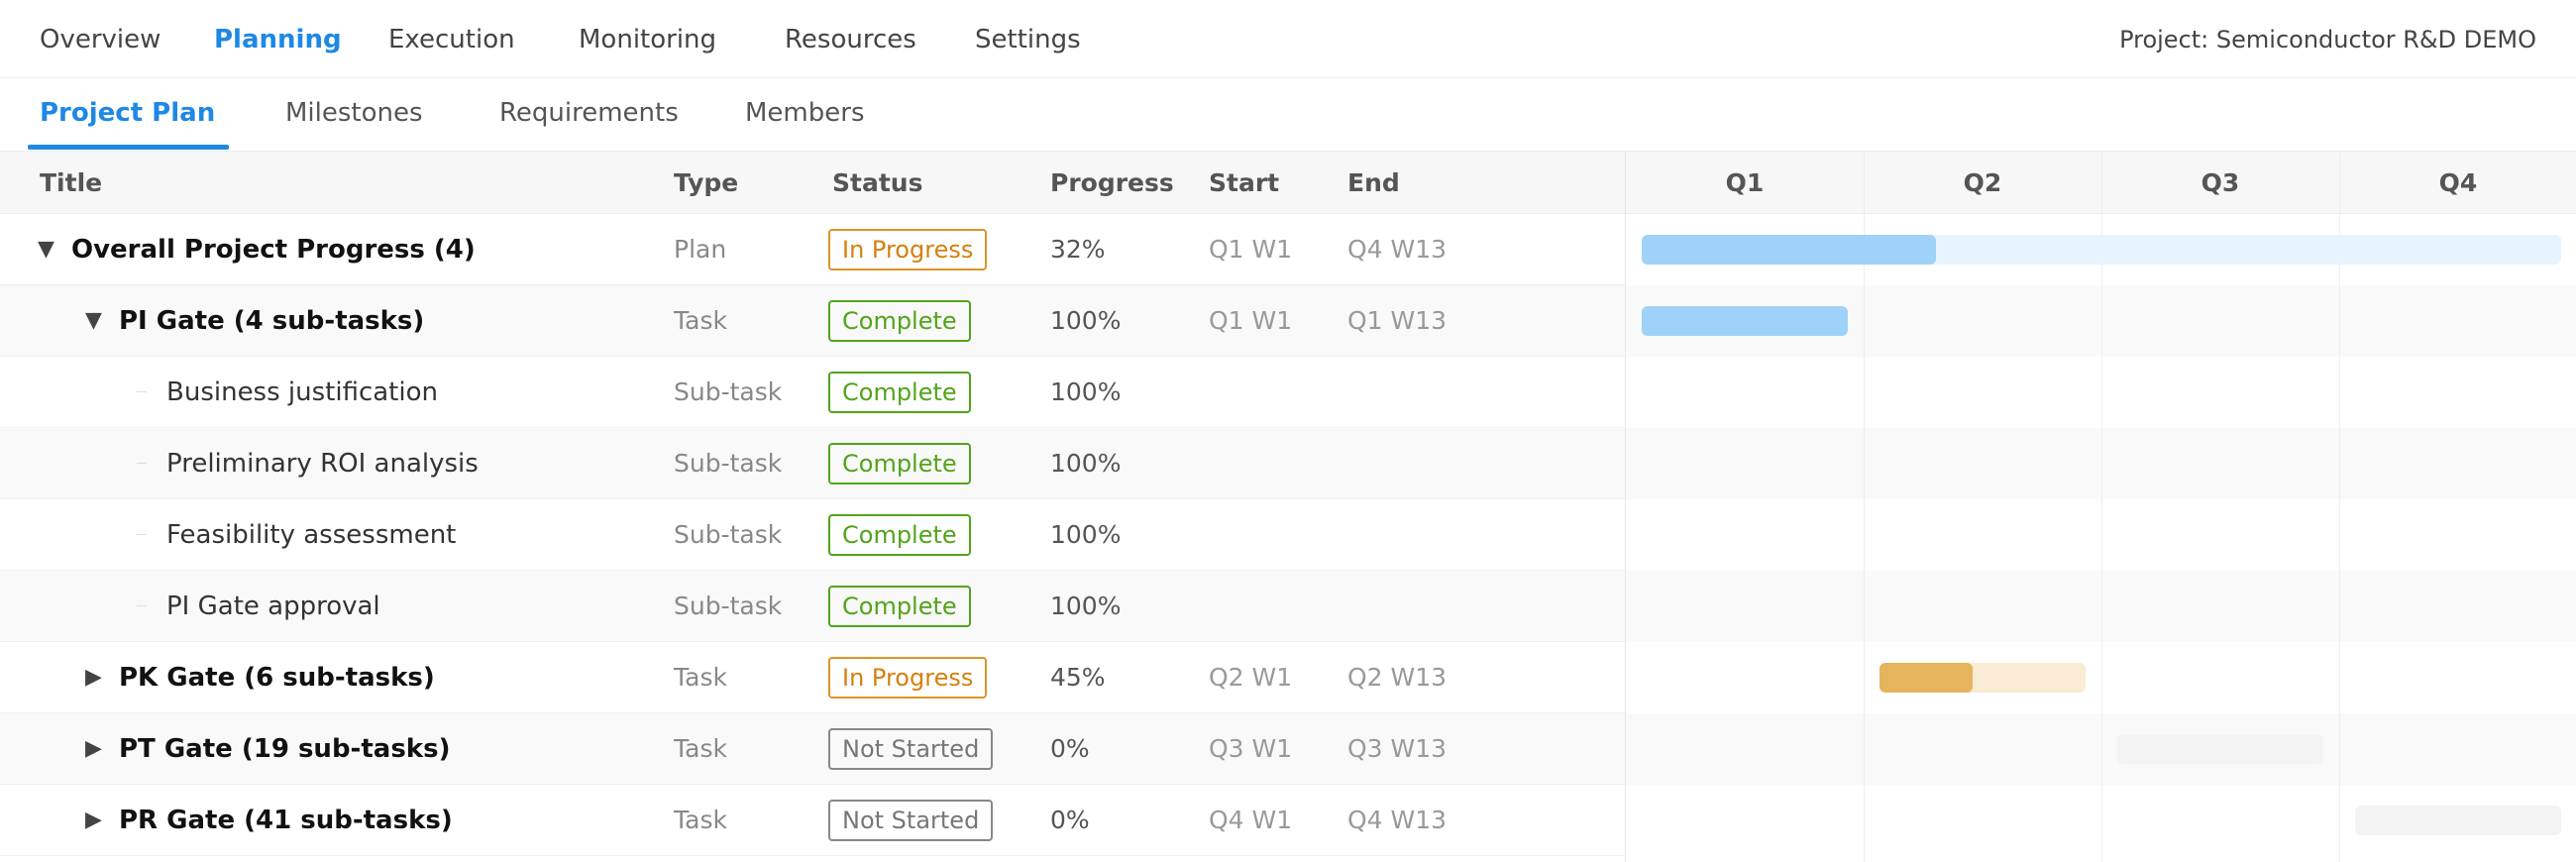 This screenshot has width=2576, height=862. I want to click on nav-tab-settings: Settings, so click(1028, 39).